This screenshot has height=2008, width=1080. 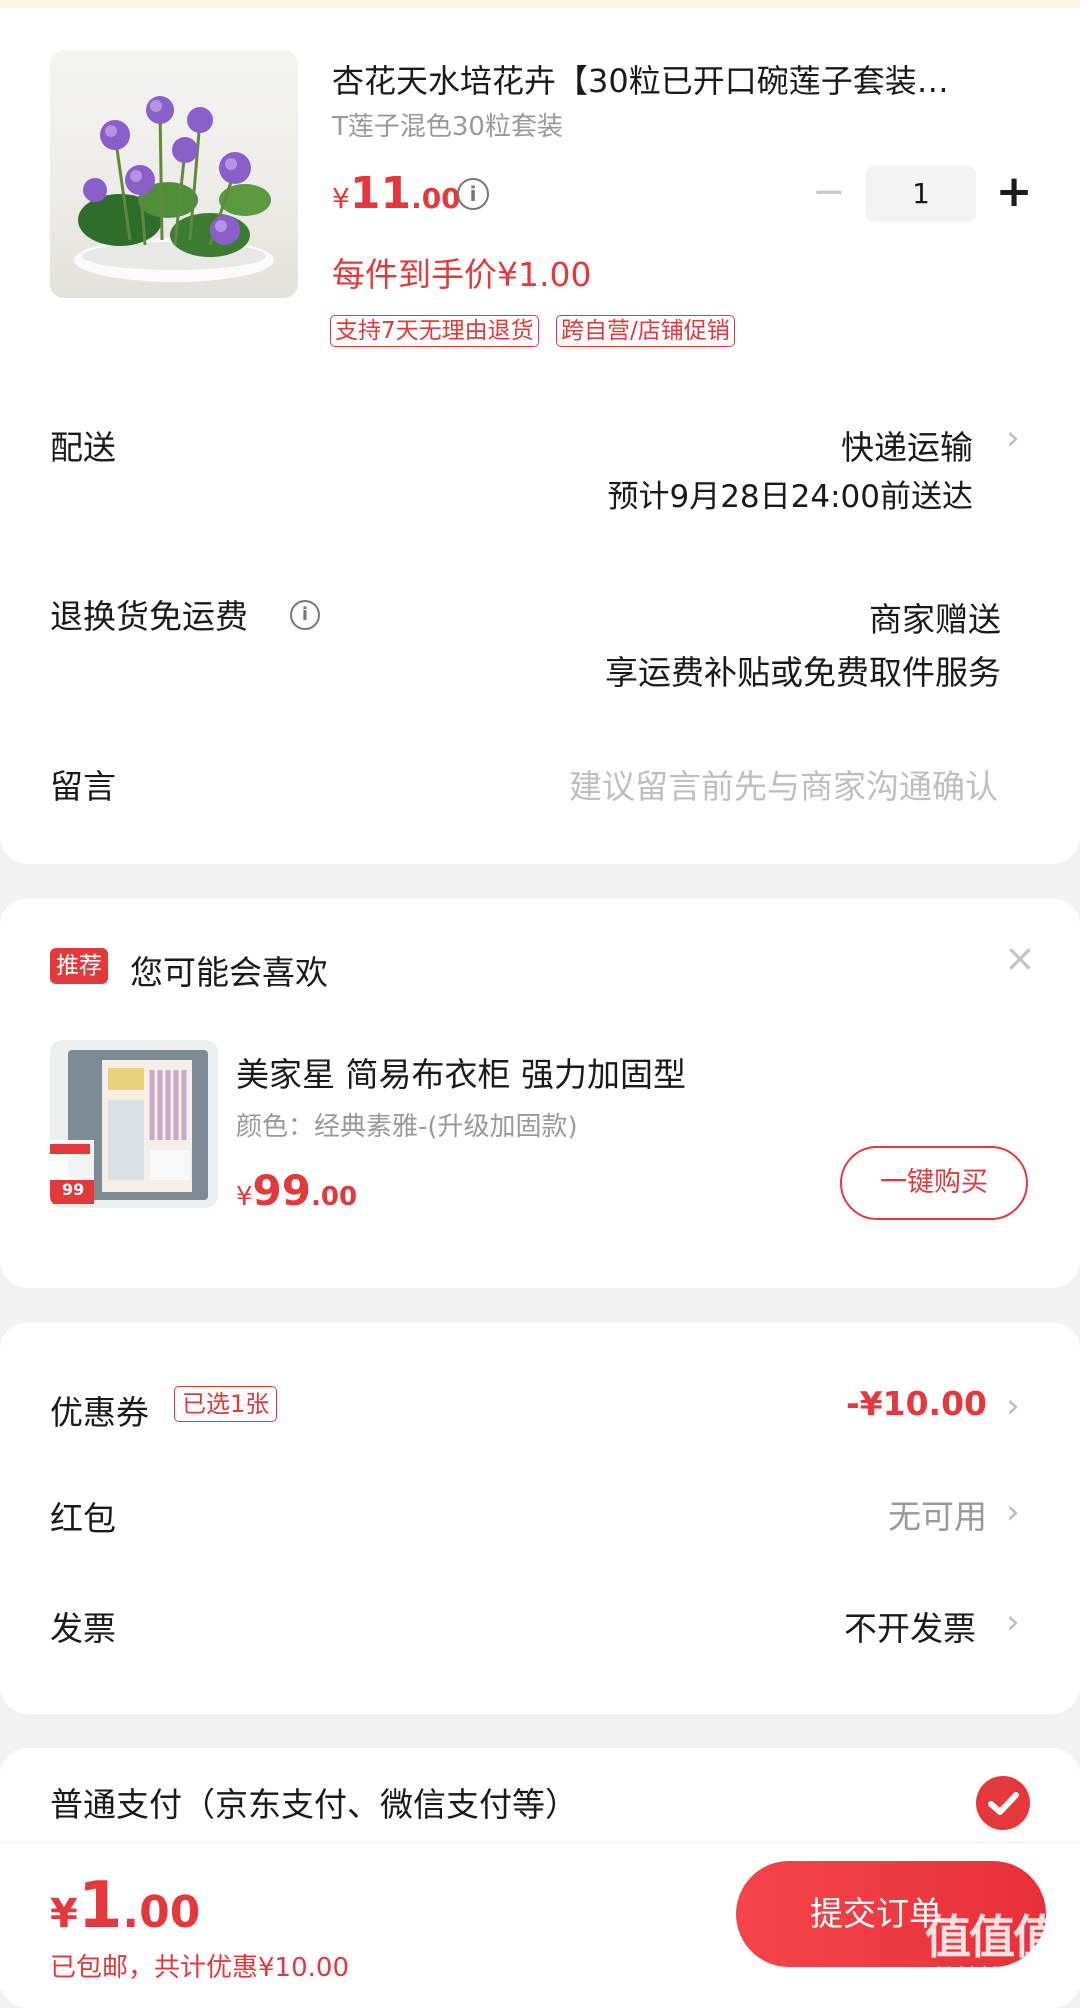 What do you see at coordinates (1013, 1406) in the screenshot?
I see `coupon-chevron-icon: ›` at bounding box center [1013, 1406].